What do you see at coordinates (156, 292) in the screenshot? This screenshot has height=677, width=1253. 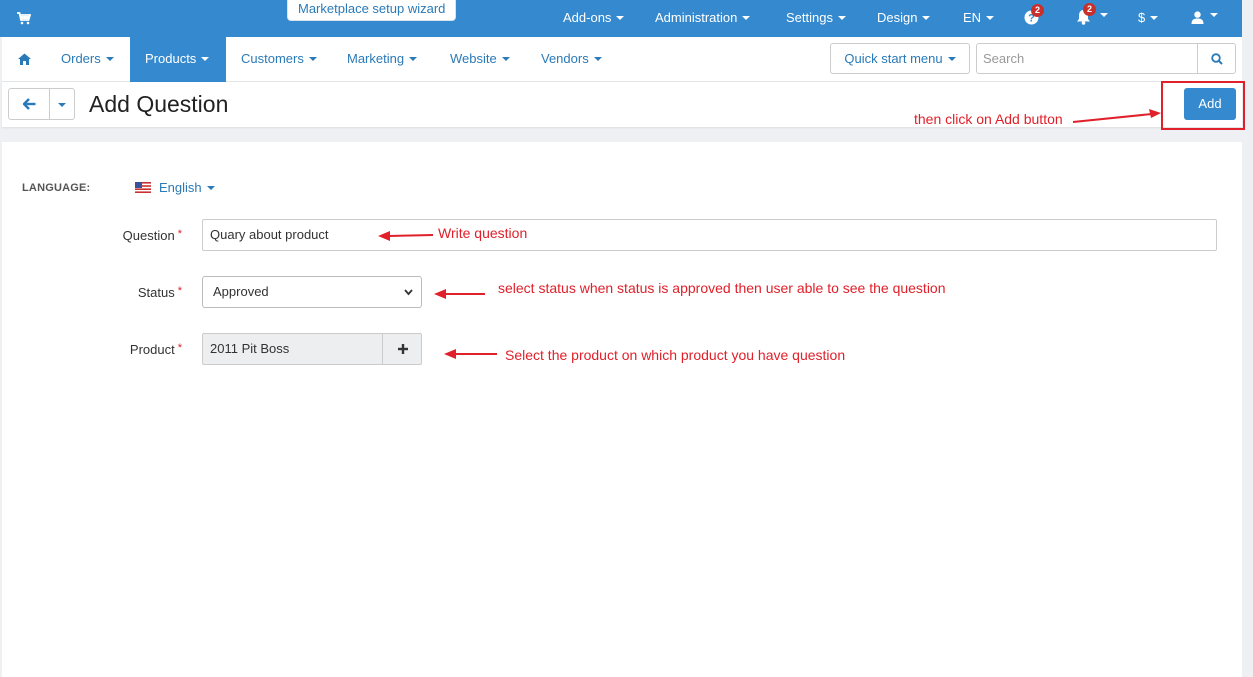 I see `status-label-text: Status` at bounding box center [156, 292].